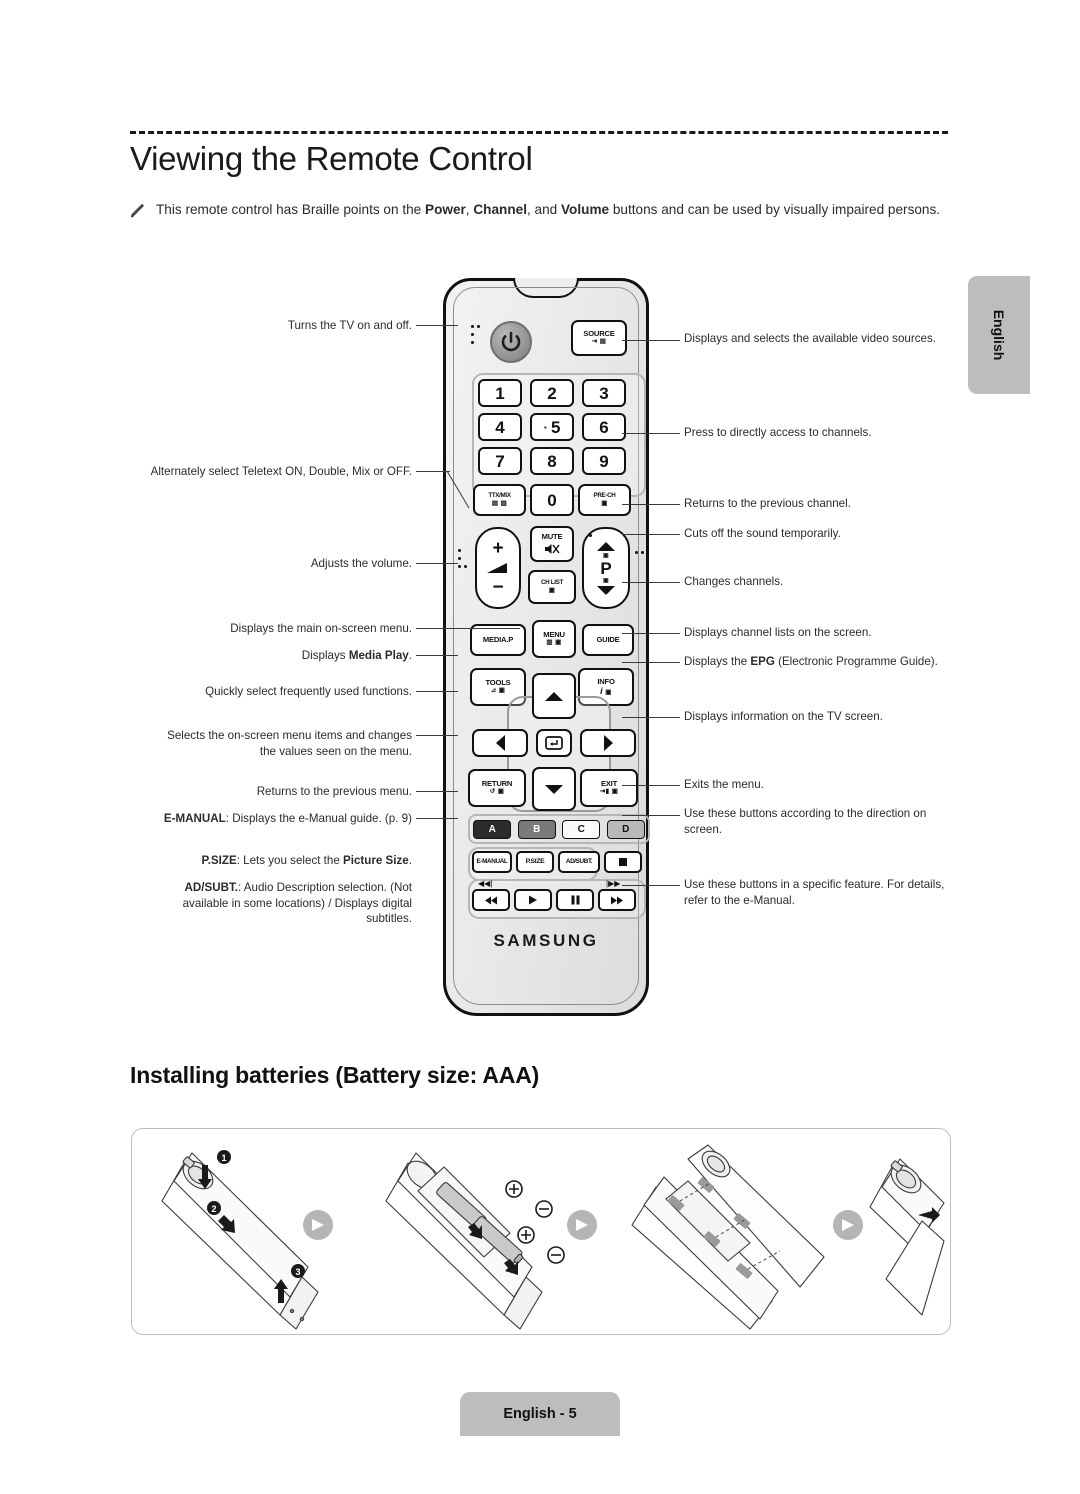 The image size is (1080, 1494). I want to click on color-button-c: C, so click(581, 829).